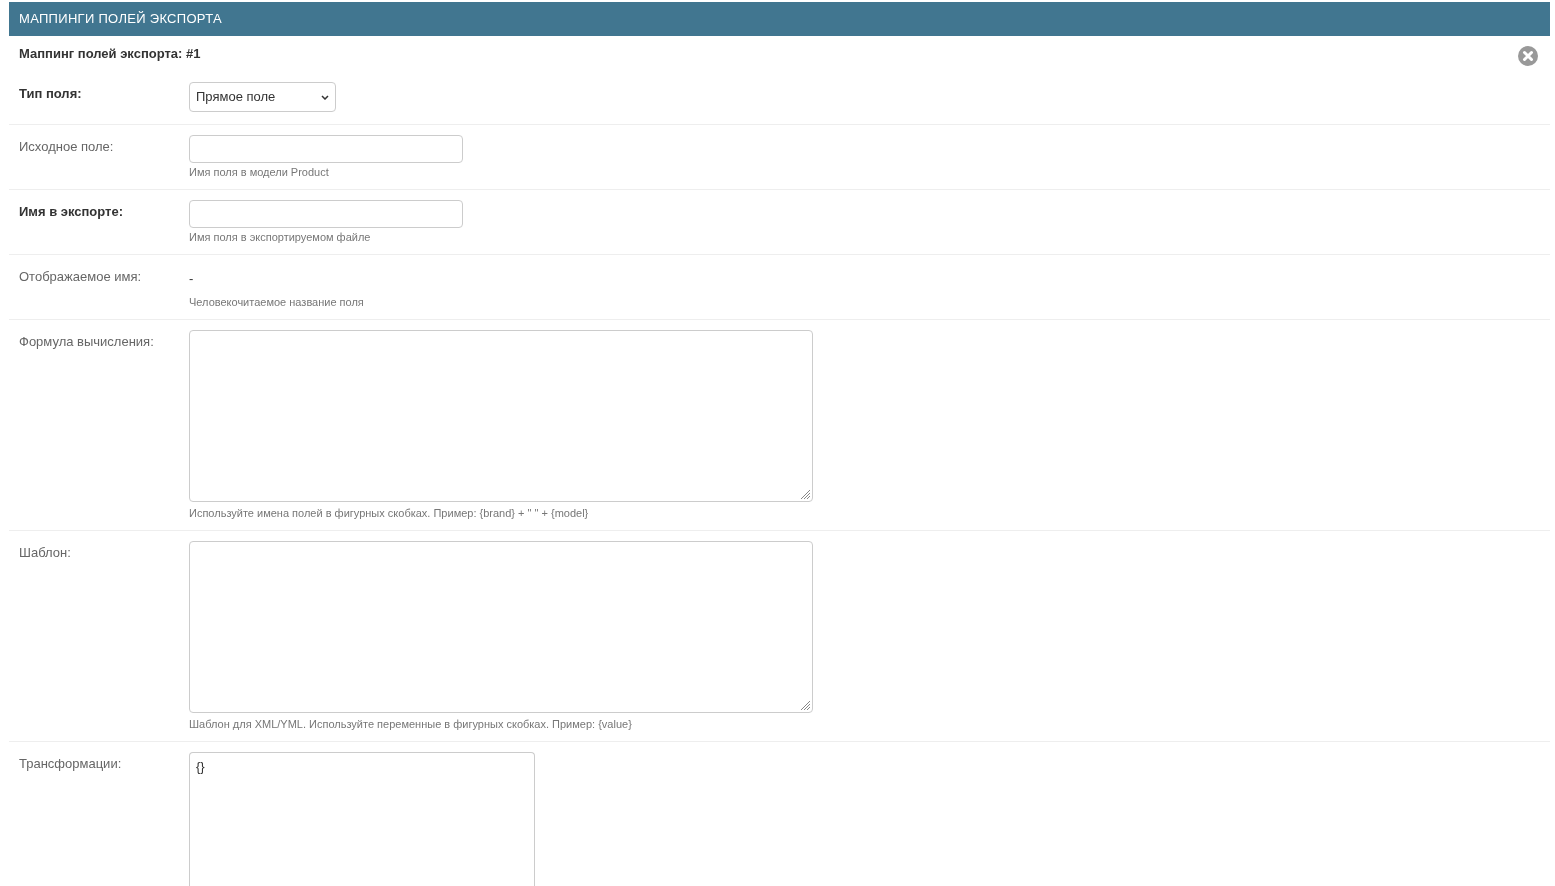 The height and width of the screenshot is (886, 1555). I want to click on field-label: Отображаемое имя:, so click(81, 277).